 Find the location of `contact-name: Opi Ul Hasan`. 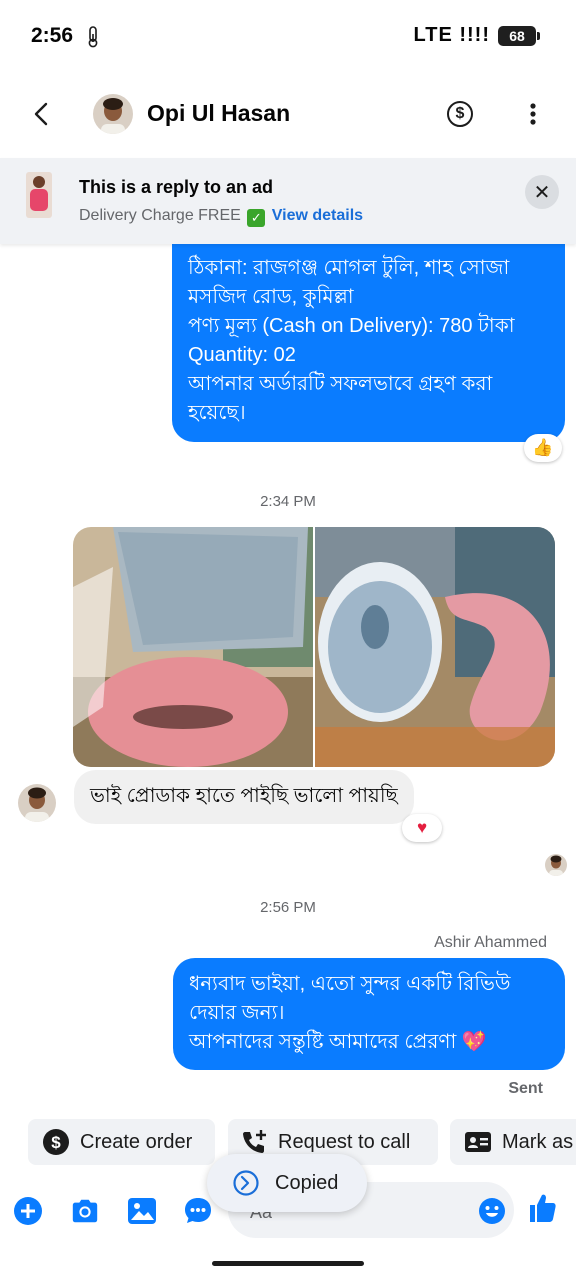

contact-name: Opi Ul Hasan is located at coordinates (218, 113).